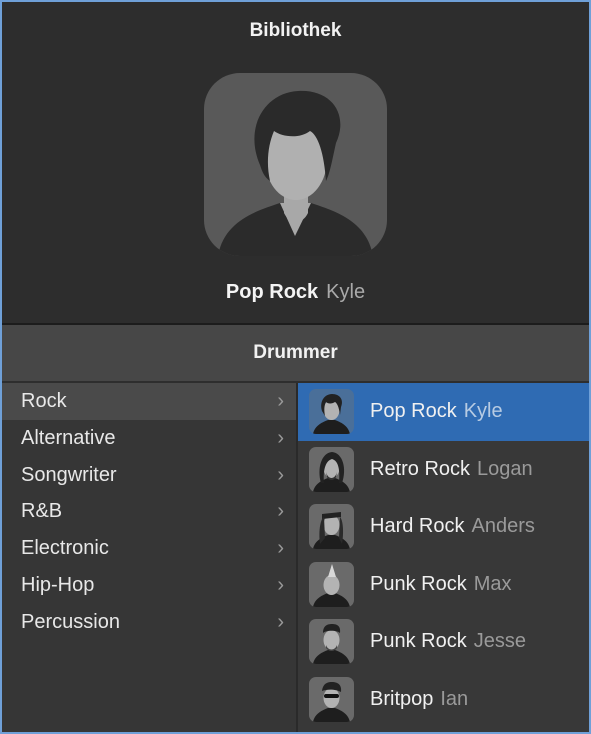 The width and height of the screenshot is (591, 734). What do you see at coordinates (68, 437) in the screenshot?
I see `genre-label: Alternative` at bounding box center [68, 437].